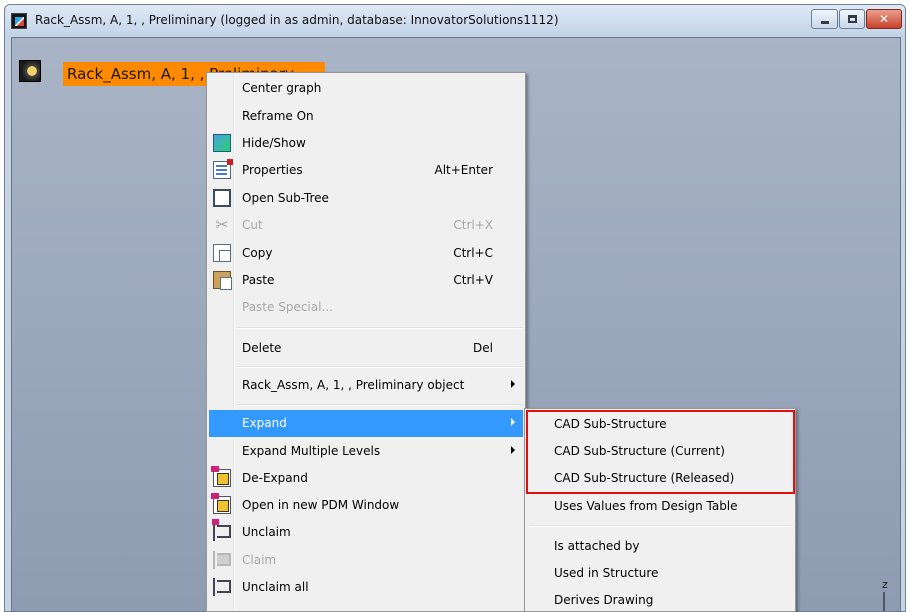 This screenshot has height=612, width=910. What do you see at coordinates (366, 532) in the screenshot?
I see `menu-item-unclaim: Unclaim` at bounding box center [366, 532].